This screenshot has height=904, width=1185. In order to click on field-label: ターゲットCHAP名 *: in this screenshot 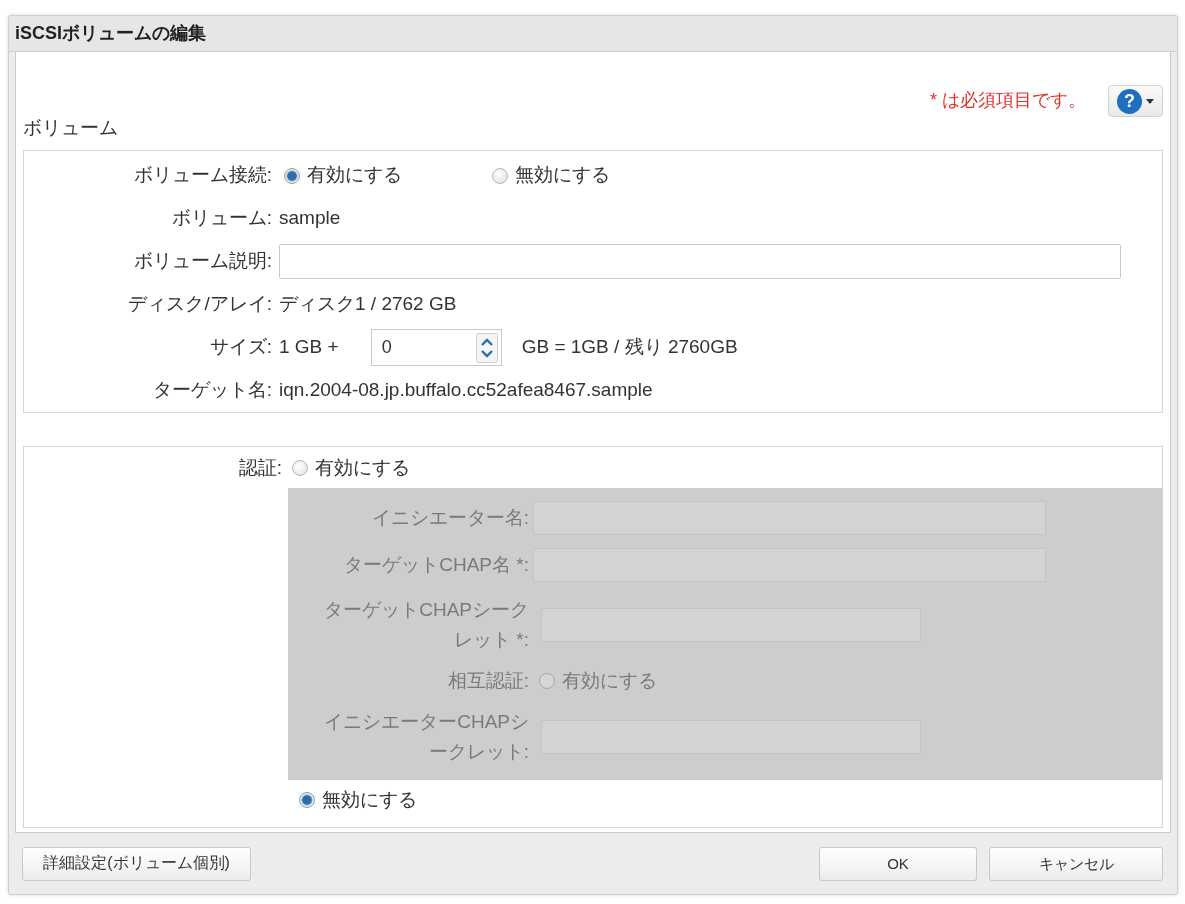, I will do `click(436, 564)`.